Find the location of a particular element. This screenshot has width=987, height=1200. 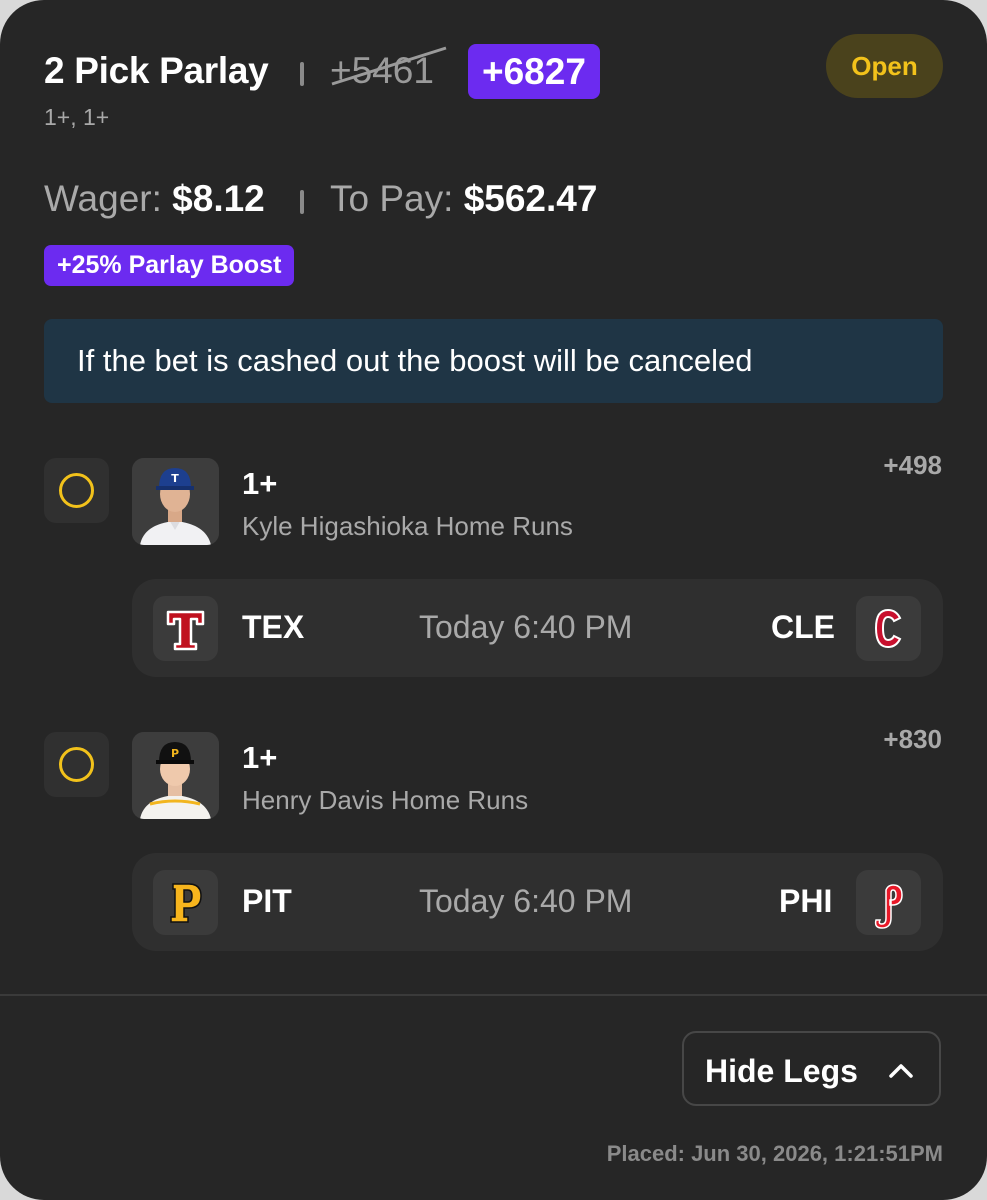

chevron-up-icon is located at coordinates (901, 1071).